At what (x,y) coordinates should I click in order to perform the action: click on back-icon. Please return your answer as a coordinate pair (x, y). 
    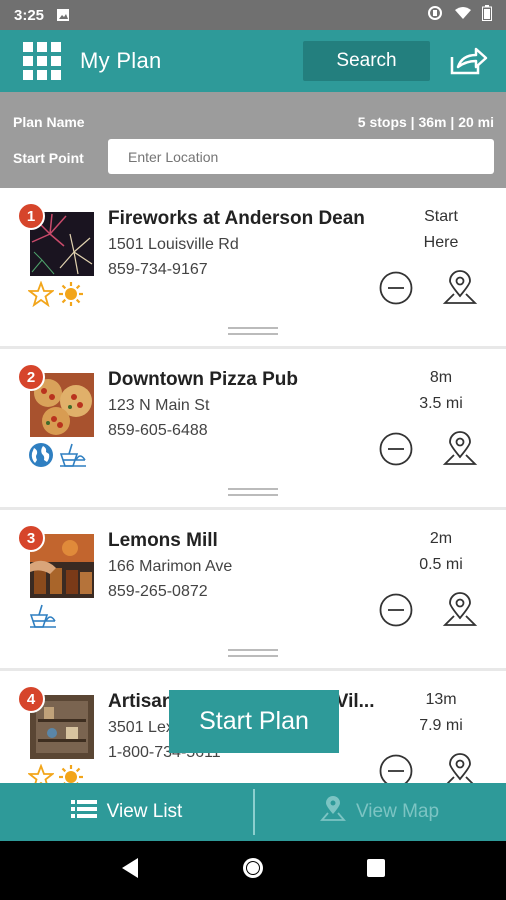
    Looking at the image, I should click on (130, 870).